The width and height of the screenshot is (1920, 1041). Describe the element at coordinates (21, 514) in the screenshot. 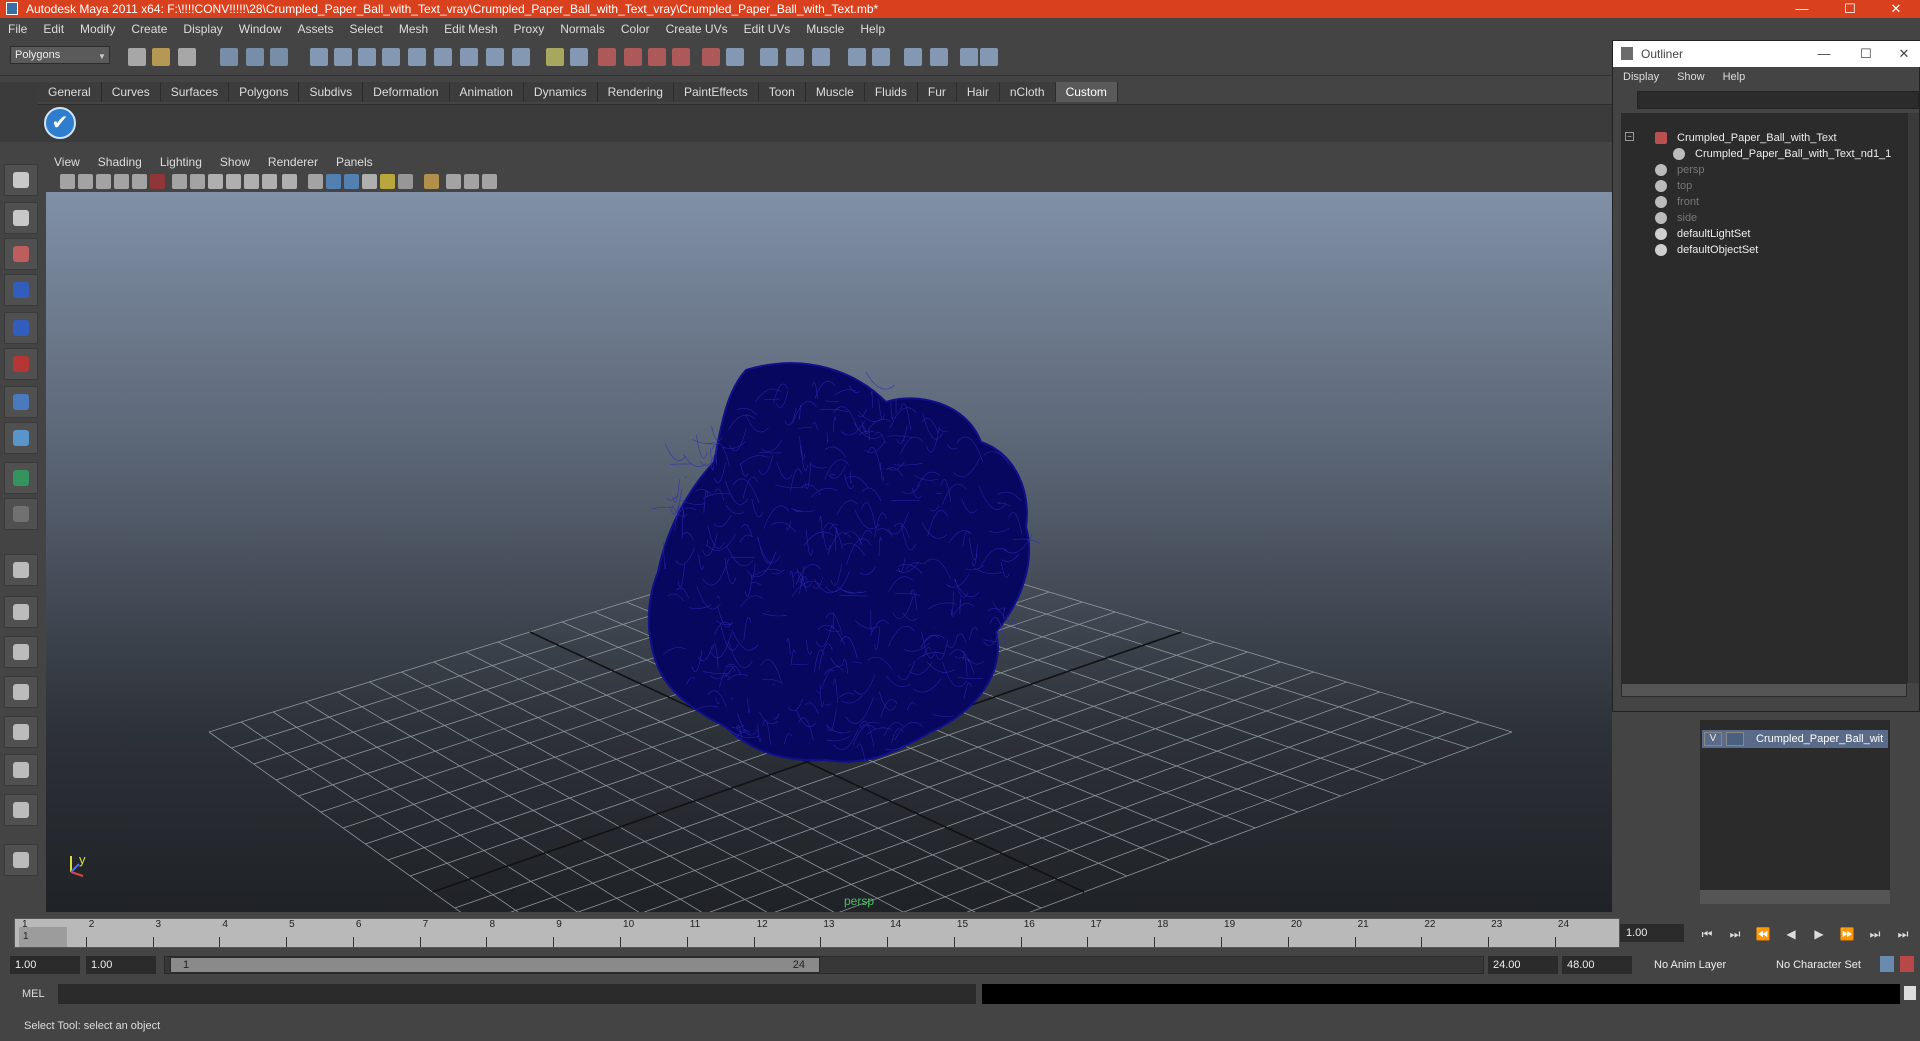

I see `last-tool-icon` at that location.